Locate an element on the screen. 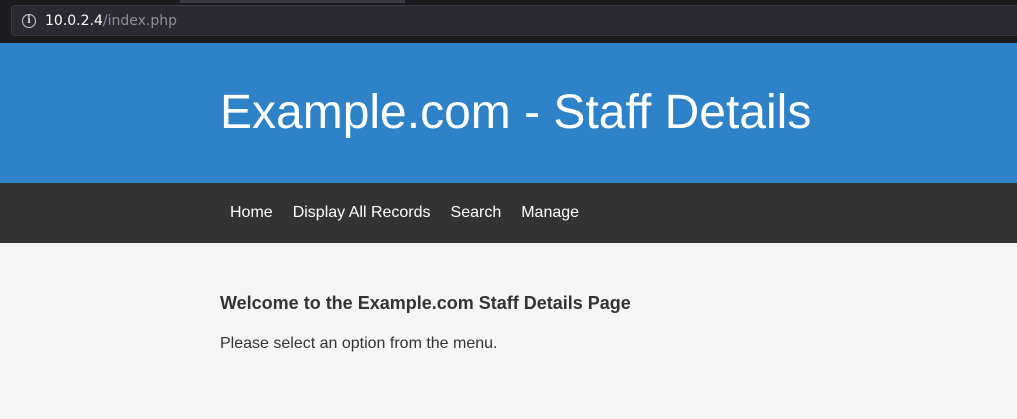  nav-link-home: Home is located at coordinates (251, 213).